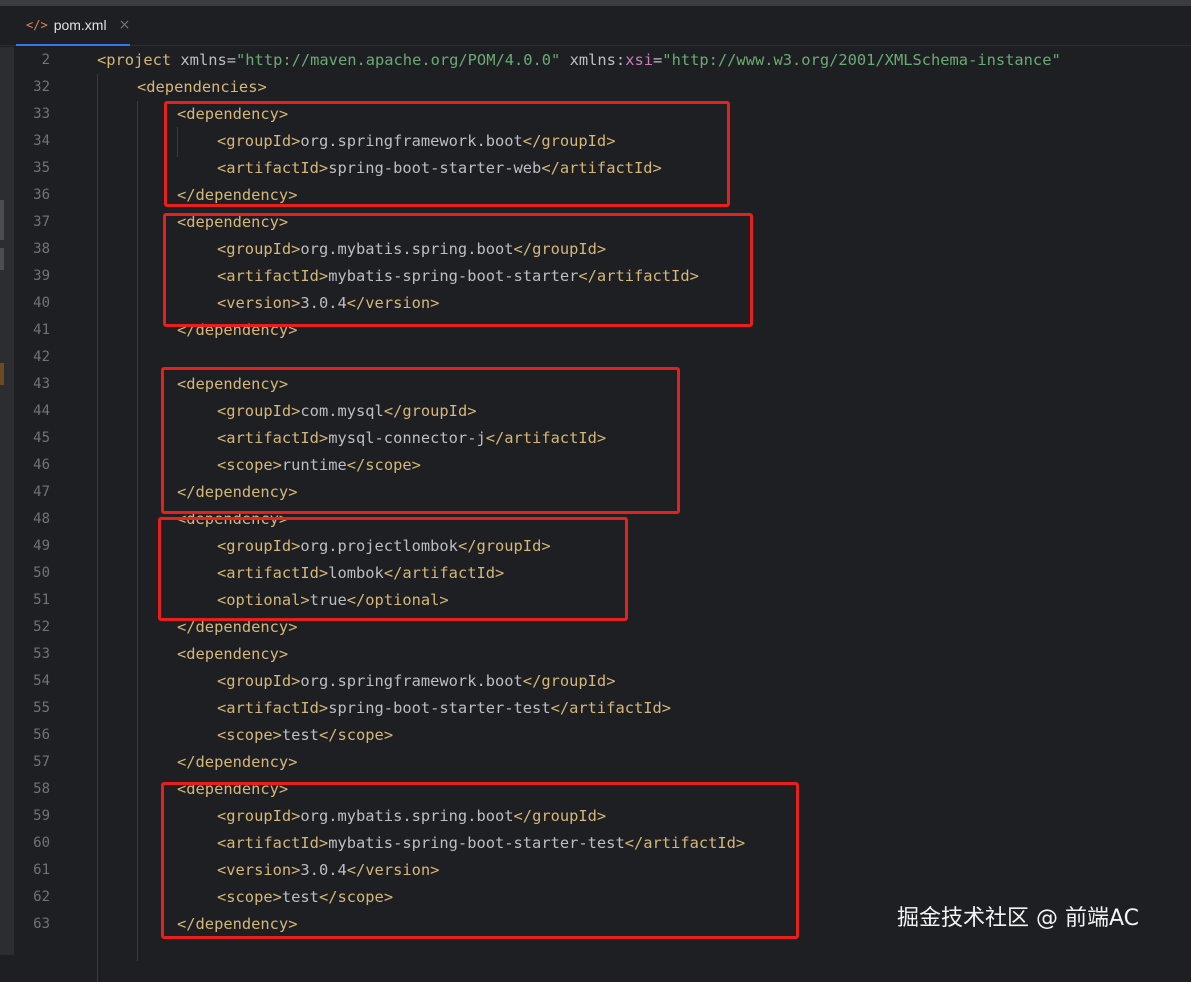 The image size is (1191, 982). I want to click on line-number: 42, so click(41, 357).